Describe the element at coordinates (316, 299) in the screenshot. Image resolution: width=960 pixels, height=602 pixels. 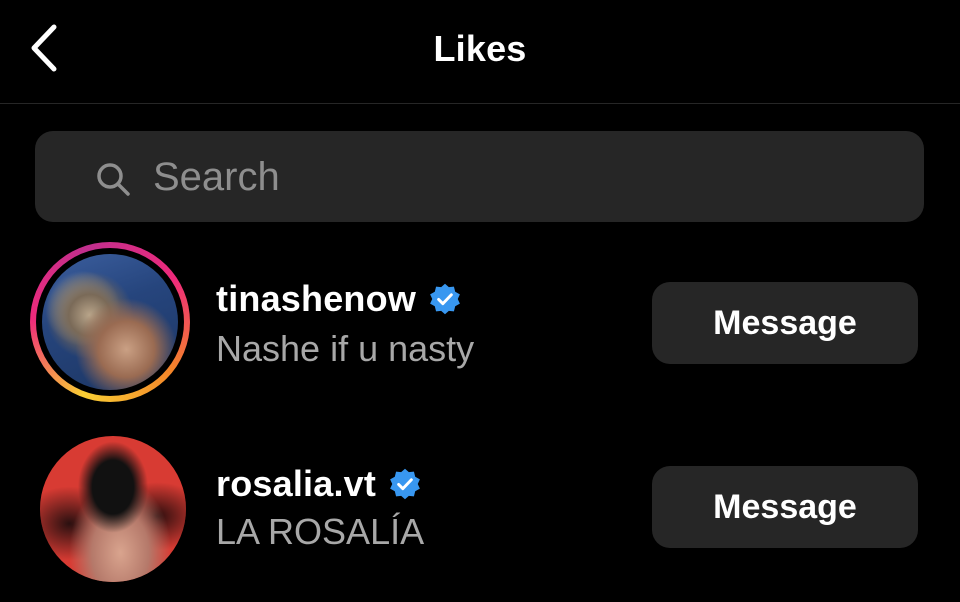
I see `username: tinashenow` at that location.